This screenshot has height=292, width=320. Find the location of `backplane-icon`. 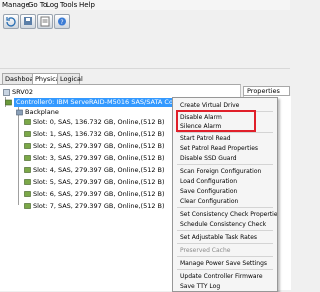

backplane-icon is located at coordinates (19, 112).